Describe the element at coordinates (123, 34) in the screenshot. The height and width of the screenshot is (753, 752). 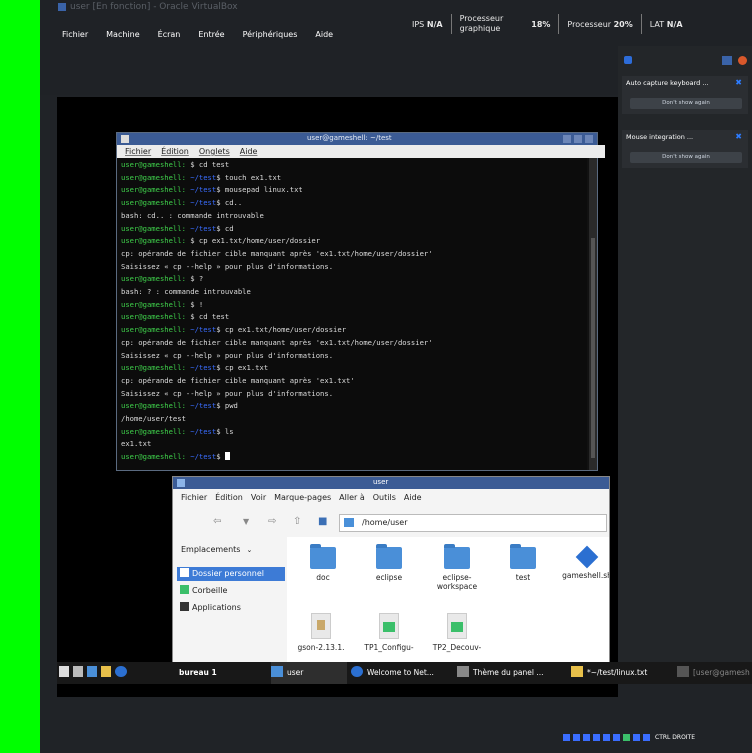
I see `menu-machine: Machine` at that location.